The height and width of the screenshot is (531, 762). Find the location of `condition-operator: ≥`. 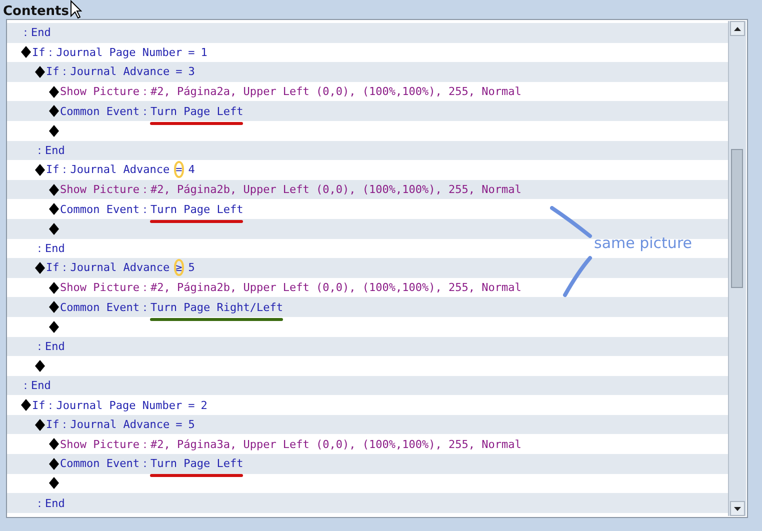

condition-operator: ≥ is located at coordinates (179, 267).